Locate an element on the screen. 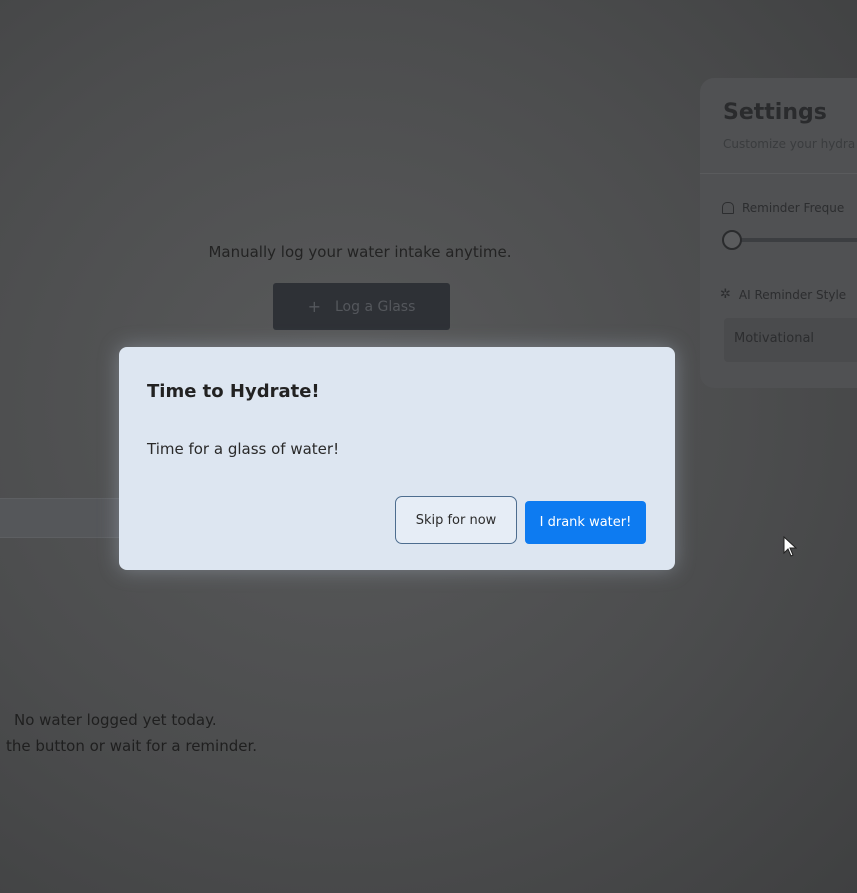 The height and width of the screenshot is (893, 857). log-caption: Manually log your water intake anytime. is located at coordinates (360, 252).